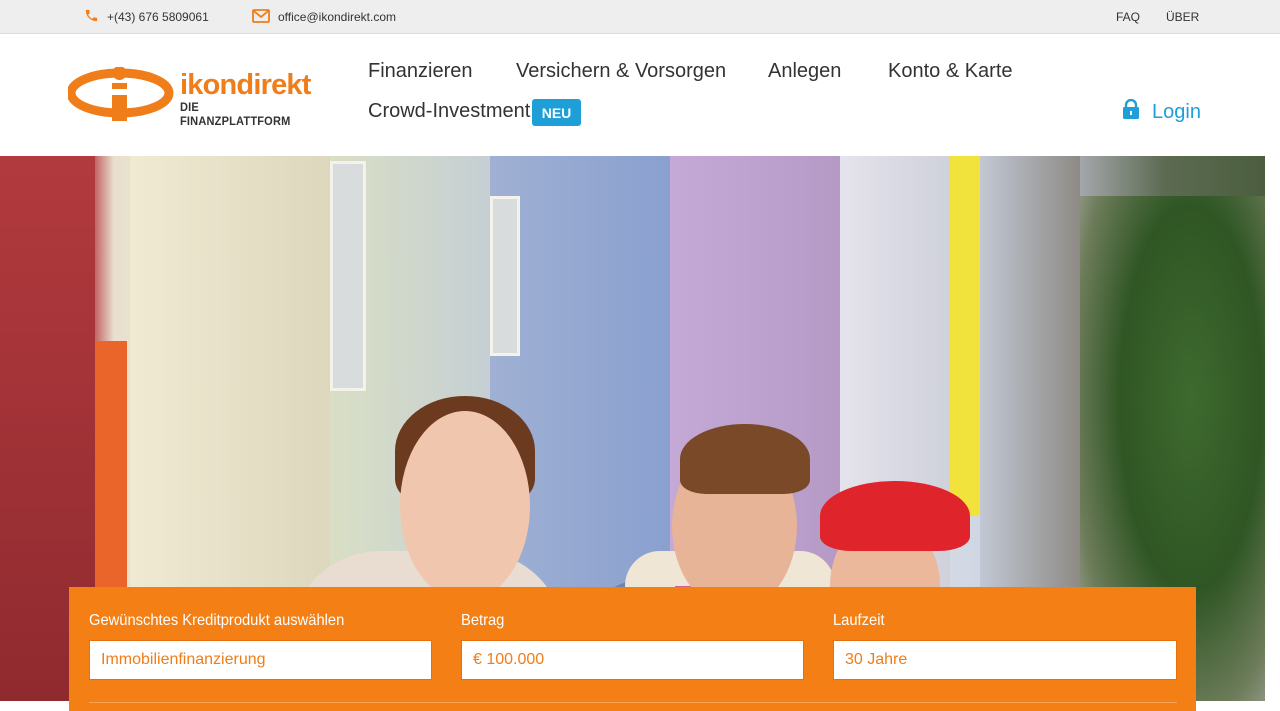 The height and width of the screenshot is (711, 1280). I want to click on facade-yellow, so click(965, 336).